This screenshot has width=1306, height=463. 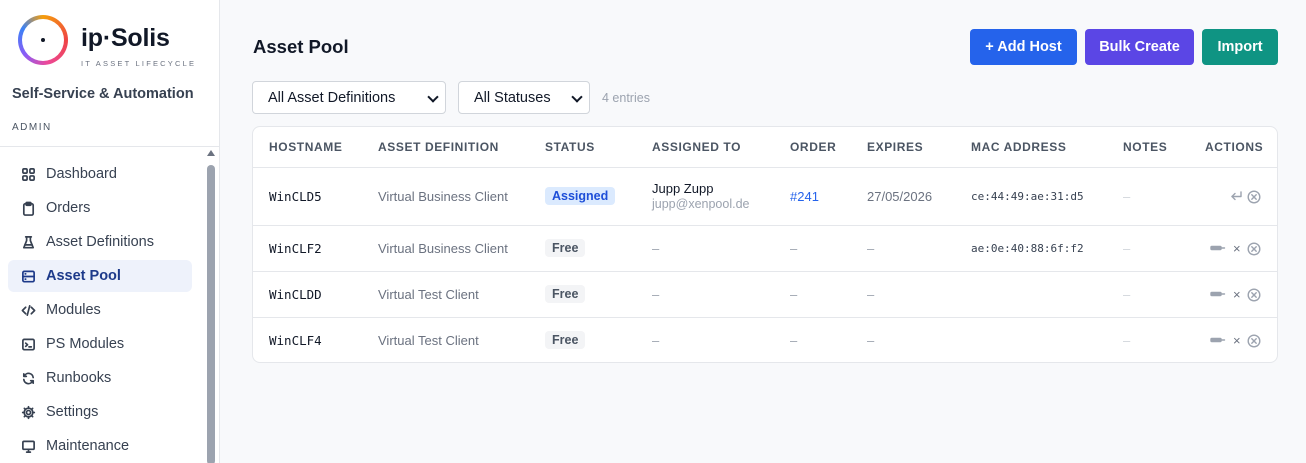 I want to click on column-header-mac-address: MAC ADDRESS, so click(x=1019, y=147).